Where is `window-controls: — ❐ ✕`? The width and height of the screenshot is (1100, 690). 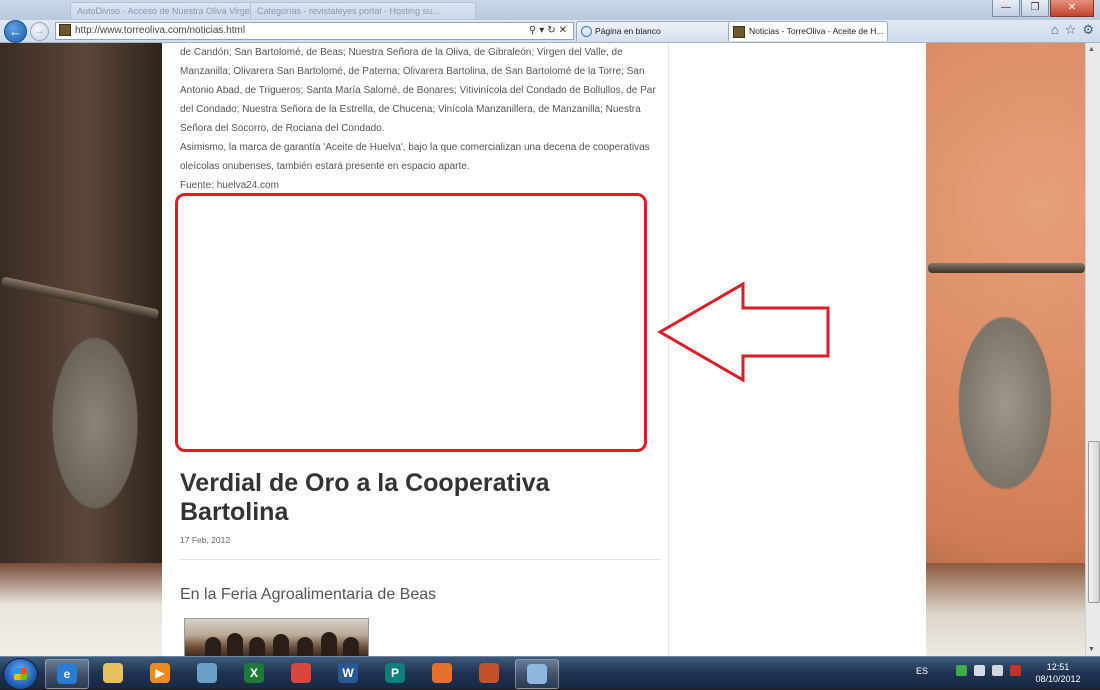
window-controls: — ❐ ✕ is located at coordinates (1042, 8).